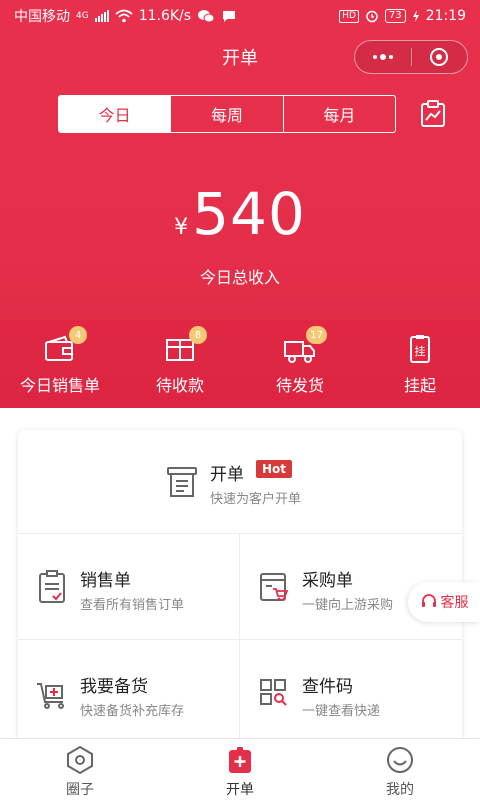 This screenshot has height=800, width=480. What do you see at coordinates (229, 16) in the screenshot?
I see `message-icon` at bounding box center [229, 16].